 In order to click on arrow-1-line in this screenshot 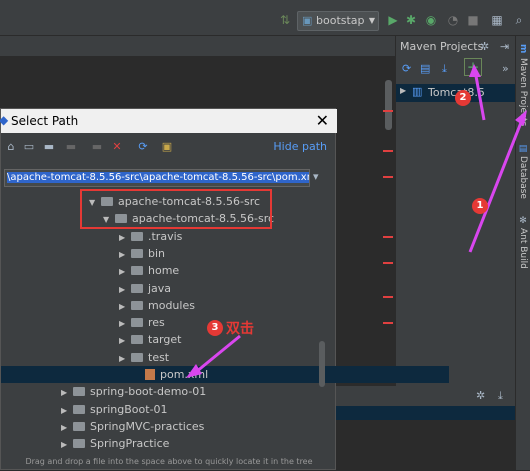, I will do `click(496, 186)`.